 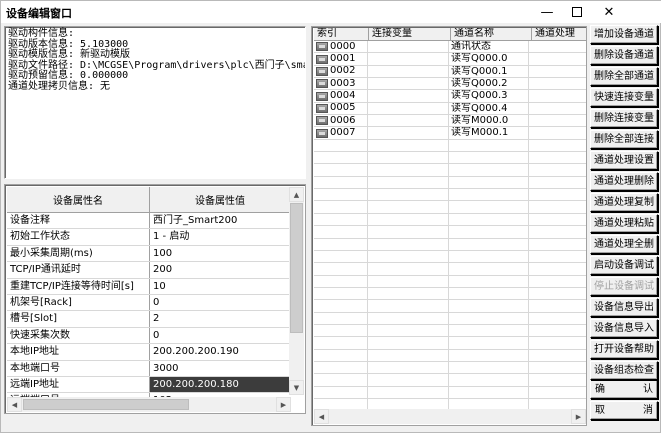 What do you see at coordinates (220, 318) in the screenshot?
I see `property-value-cell: 2` at bounding box center [220, 318].